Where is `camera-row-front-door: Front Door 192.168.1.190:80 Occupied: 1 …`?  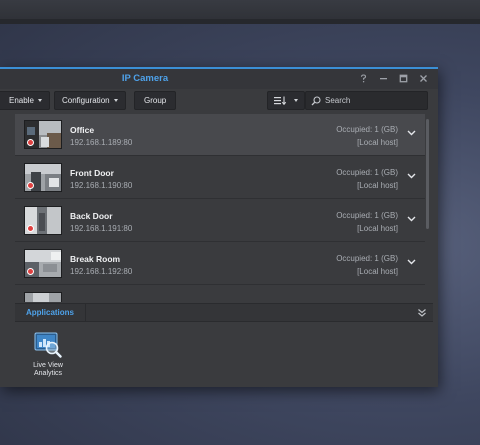 camera-row-front-door: Front Door 192.168.1.190:80 Occupied: 1 … is located at coordinates (220, 178).